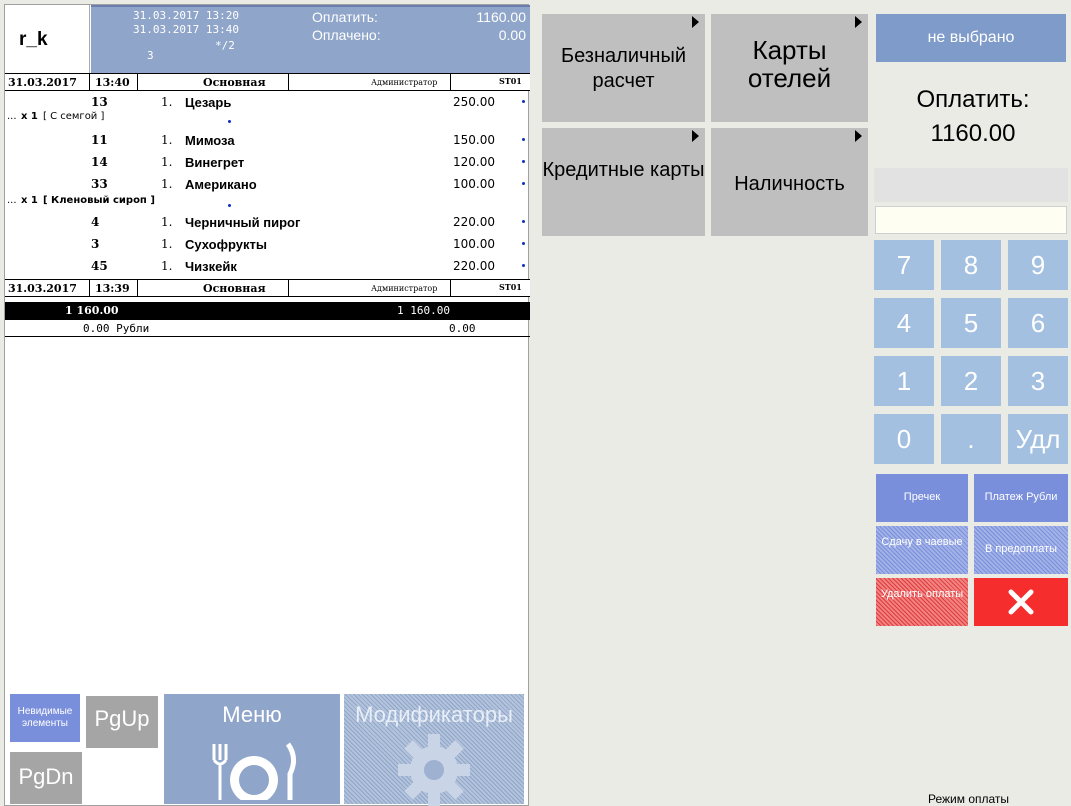 Image resolution: width=1071 pixels, height=806 pixels. Describe the element at coordinates (971, 185) in the screenshot. I see `info-strip` at that location.